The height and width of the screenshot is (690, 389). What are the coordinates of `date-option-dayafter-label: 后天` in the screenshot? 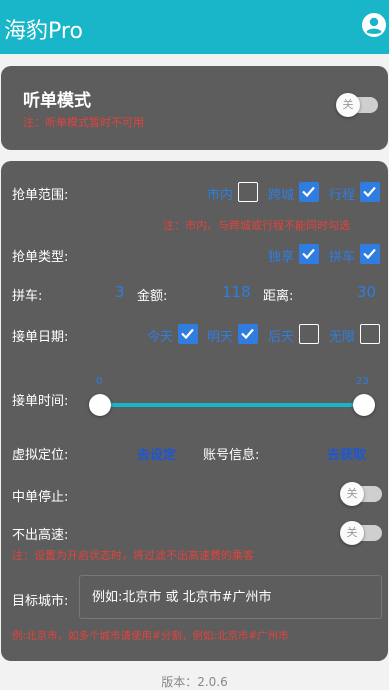 It's located at (281, 337).